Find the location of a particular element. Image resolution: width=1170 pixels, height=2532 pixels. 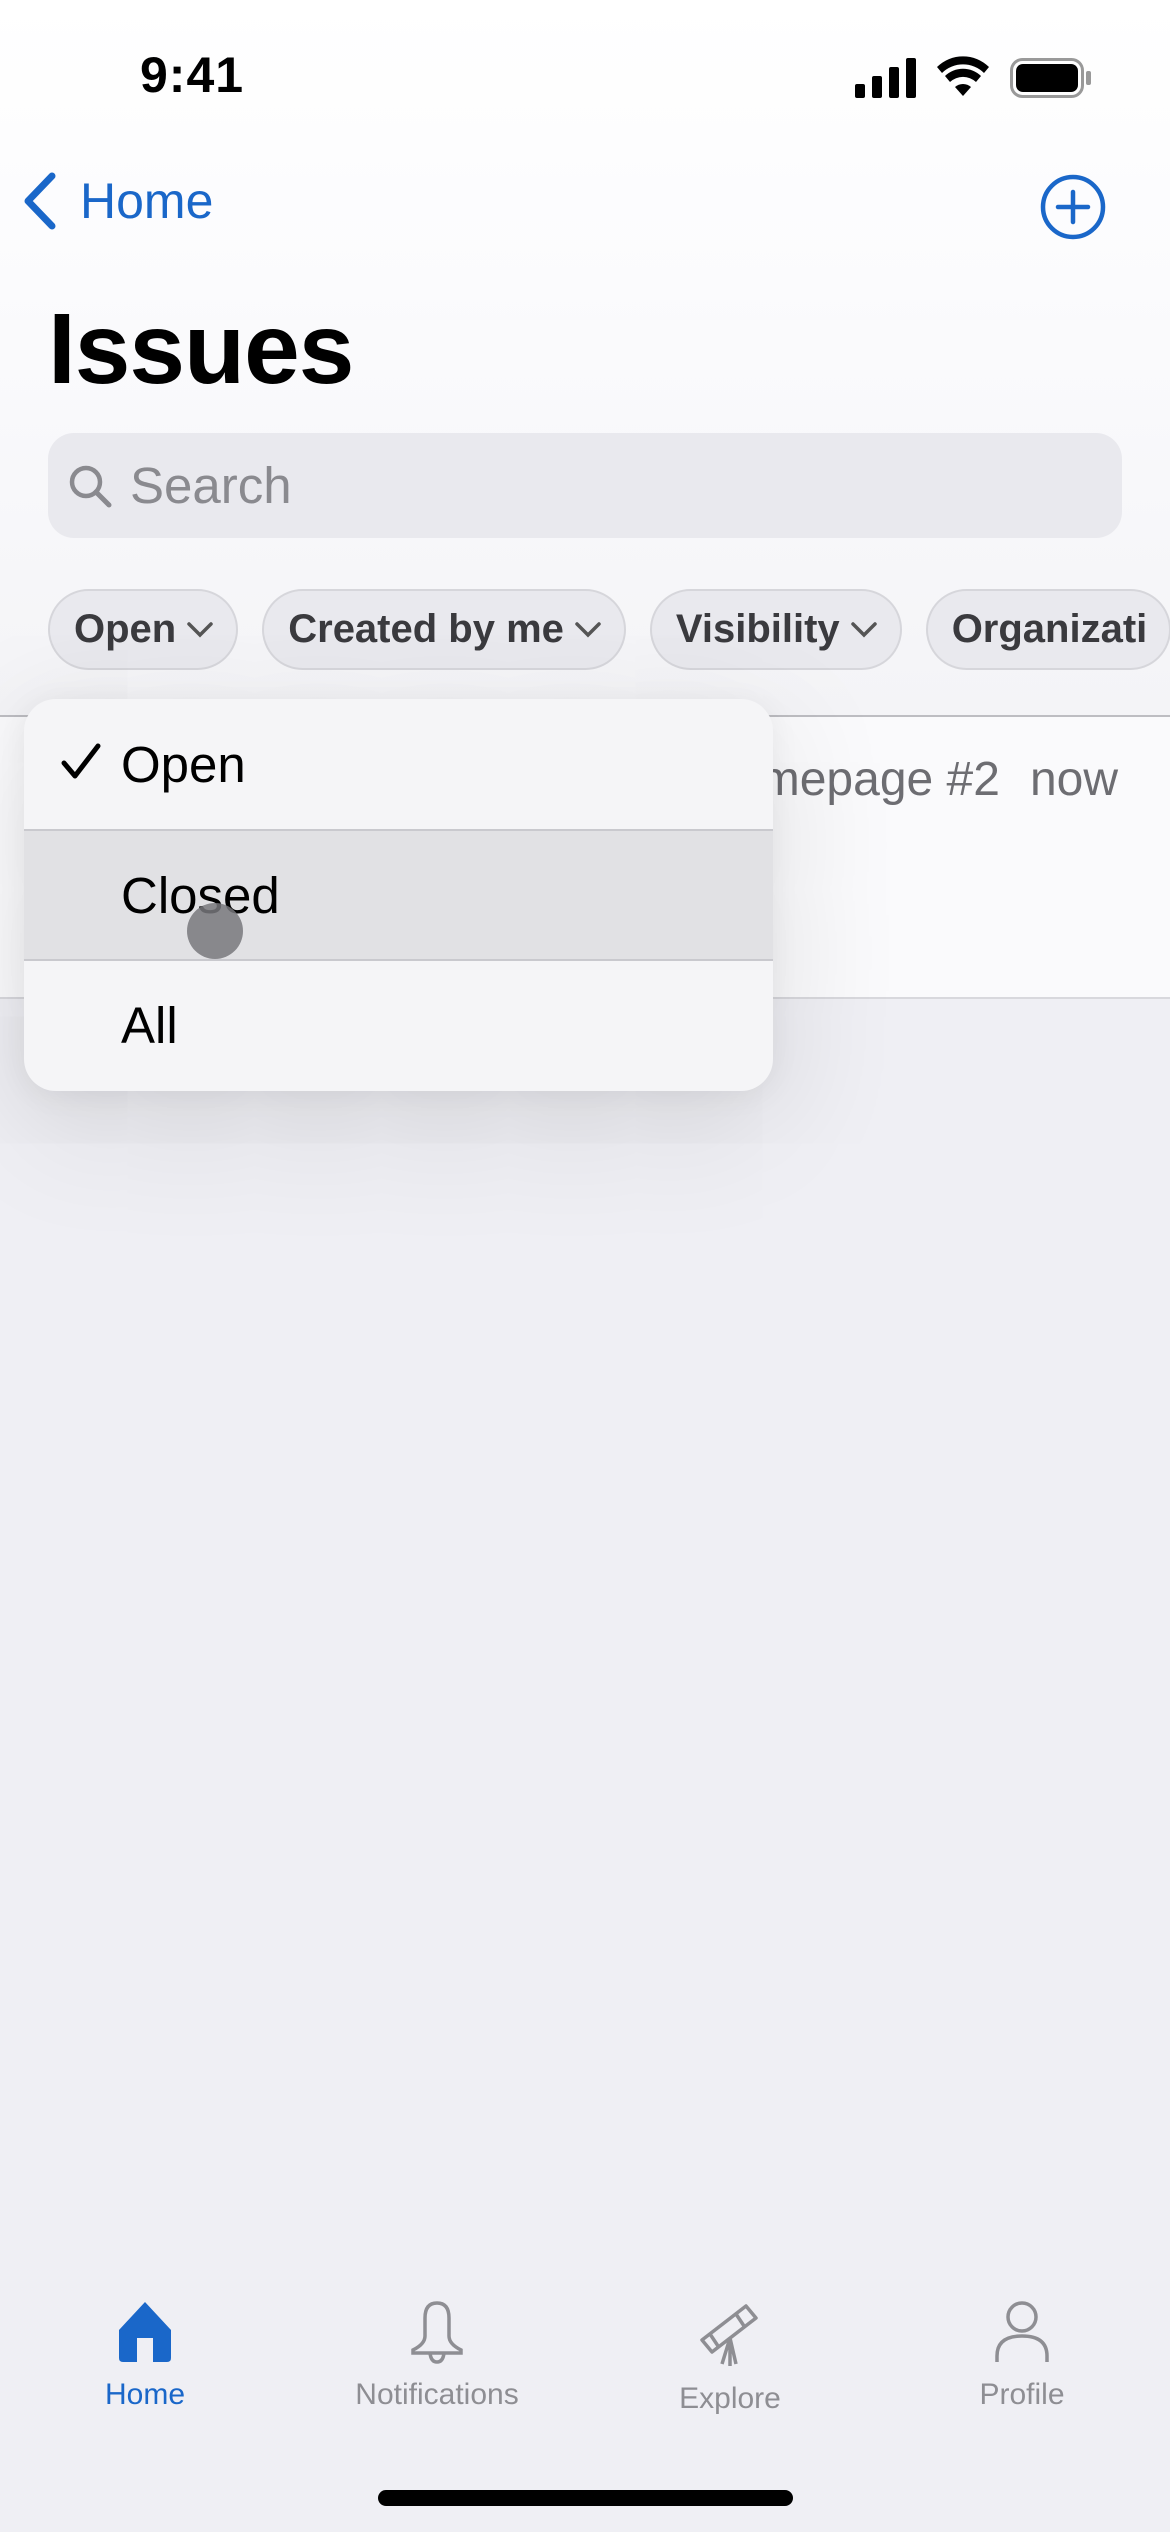

tab-label: Profile is located at coordinates (1022, 2394).